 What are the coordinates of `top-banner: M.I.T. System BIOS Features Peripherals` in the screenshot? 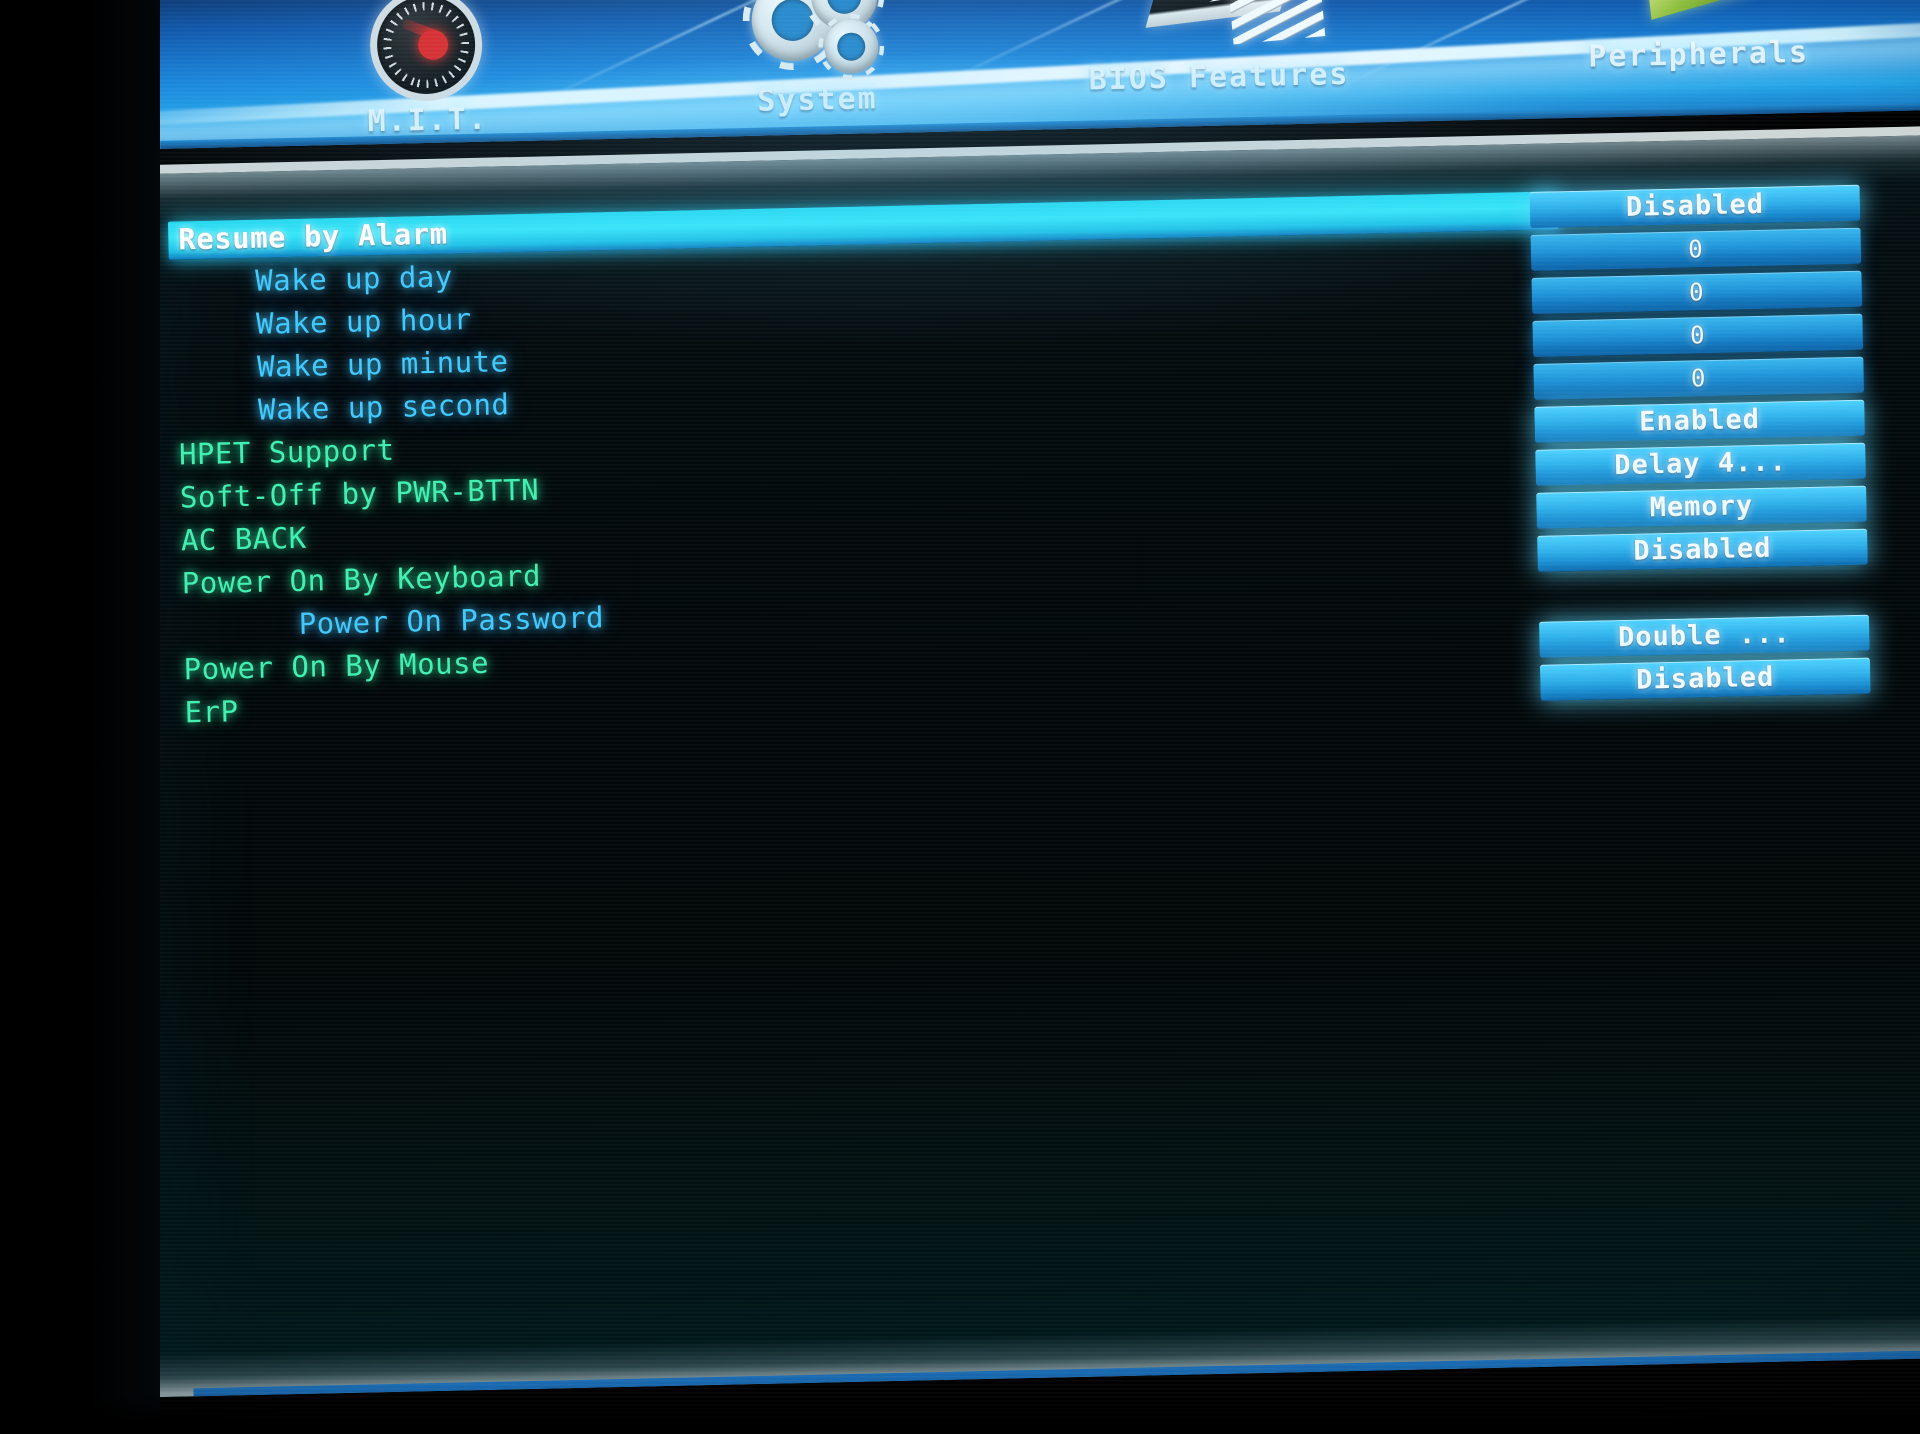 It's located at (1023, 75).